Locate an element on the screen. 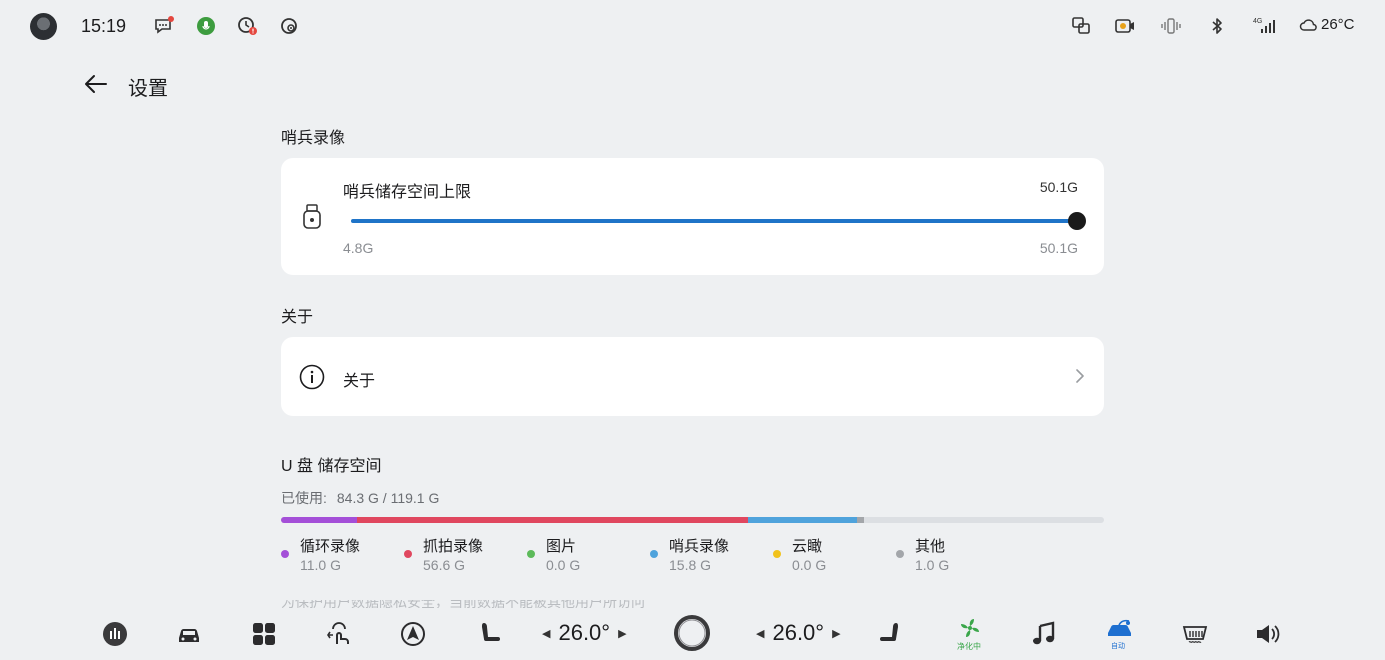 Image resolution: width=1385 pixels, height=660 pixels. bottom-dock: ◀ 26.0° ▶ ◀ 26.0° ▶ 净化中 自动 is located at coordinates (692, 634).